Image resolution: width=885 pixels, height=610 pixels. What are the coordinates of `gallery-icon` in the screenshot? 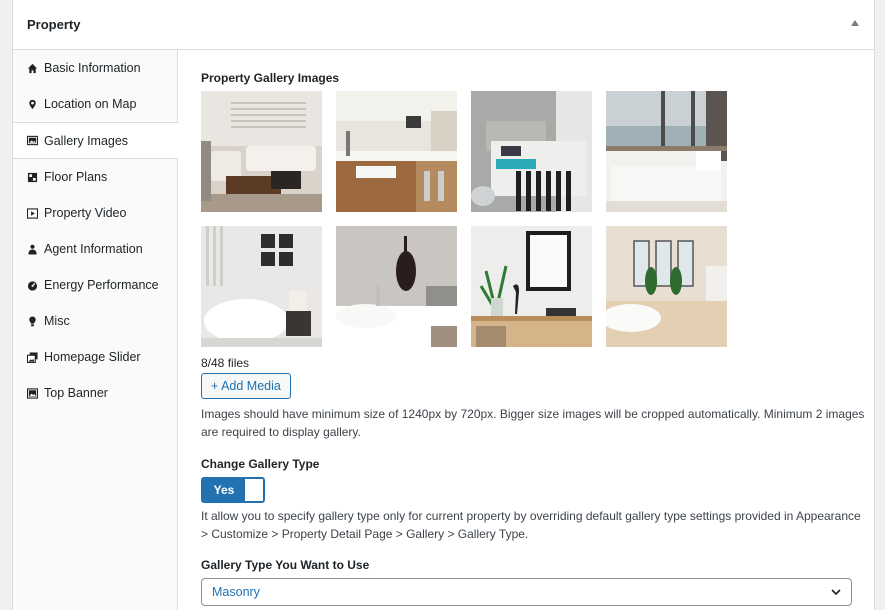 It's located at (32, 141).